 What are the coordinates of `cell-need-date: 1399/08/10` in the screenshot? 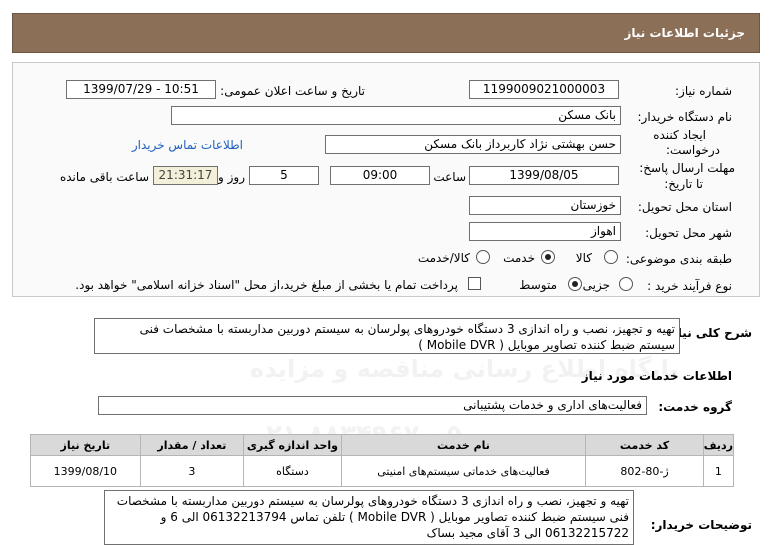 It's located at (85, 471).